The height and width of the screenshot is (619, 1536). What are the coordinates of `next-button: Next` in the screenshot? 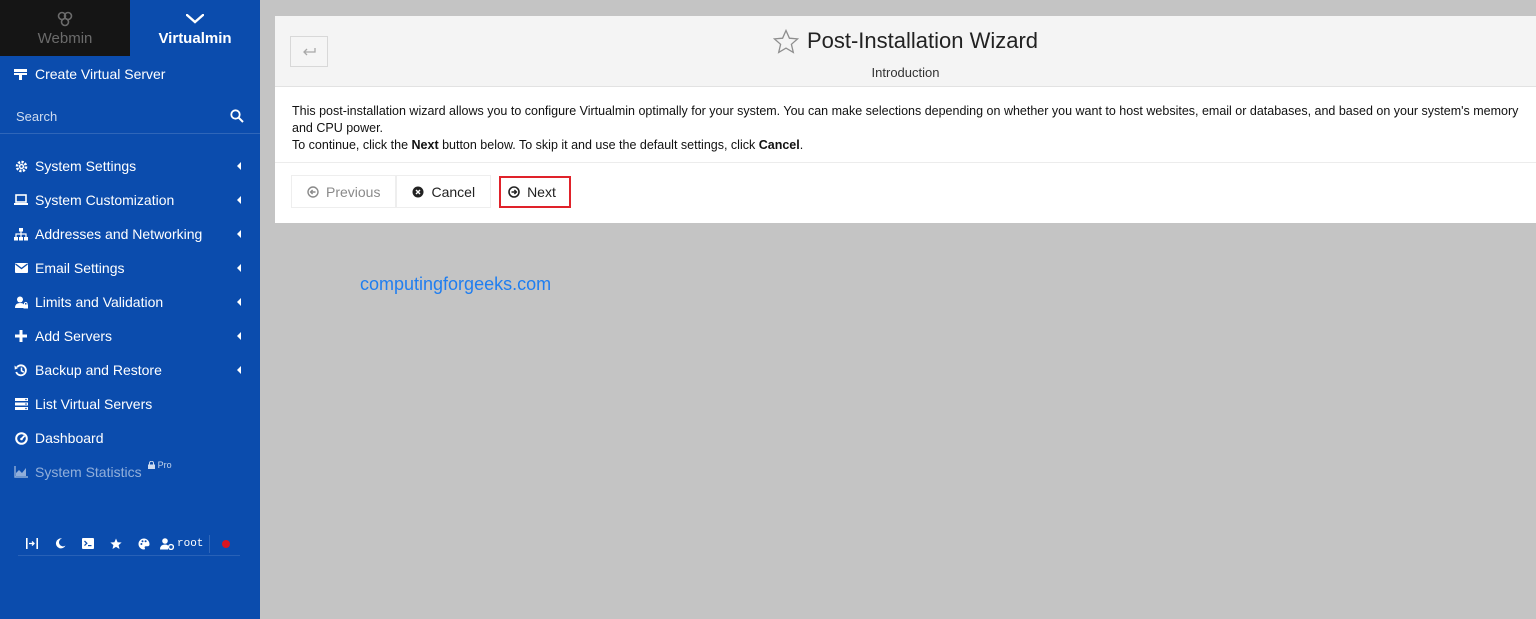 It's located at (535, 191).